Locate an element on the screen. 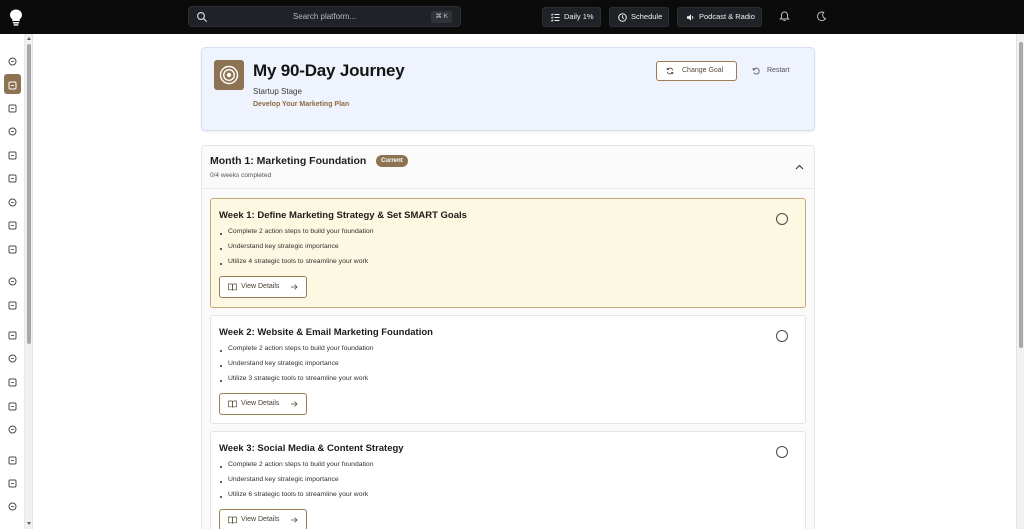 The image size is (1024, 529). schedule-button: Schedule is located at coordinates (639, 17).